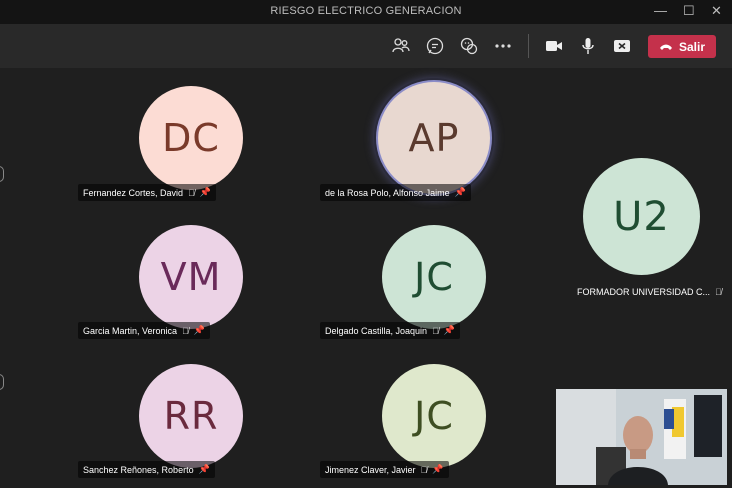  What do you see at coordinates (665, 47) in the screenshot?
I see `hang-up-icon` at bounding box center [665, 47].